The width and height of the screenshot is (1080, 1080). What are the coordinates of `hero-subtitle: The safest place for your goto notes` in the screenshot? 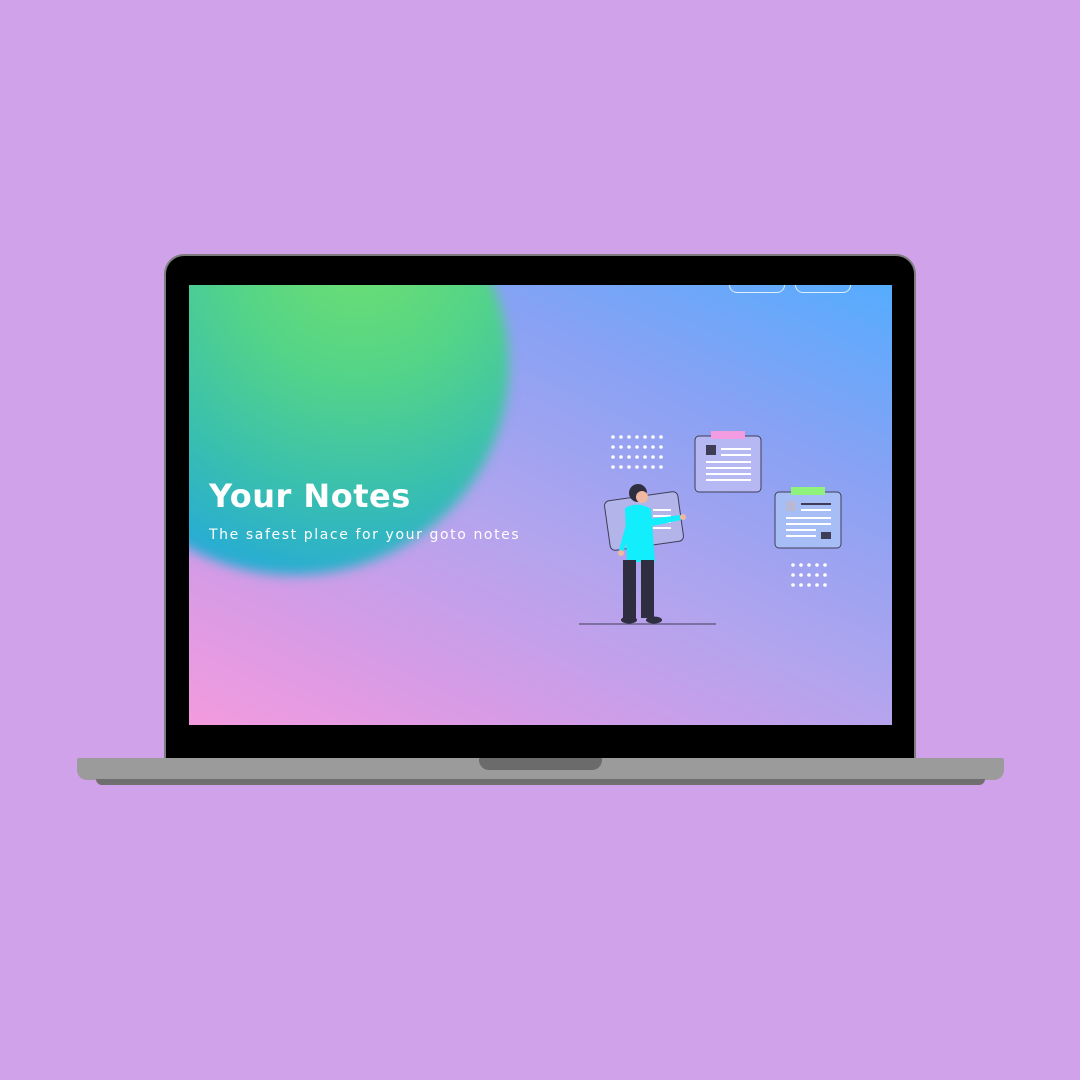 It's located at (365, 535).